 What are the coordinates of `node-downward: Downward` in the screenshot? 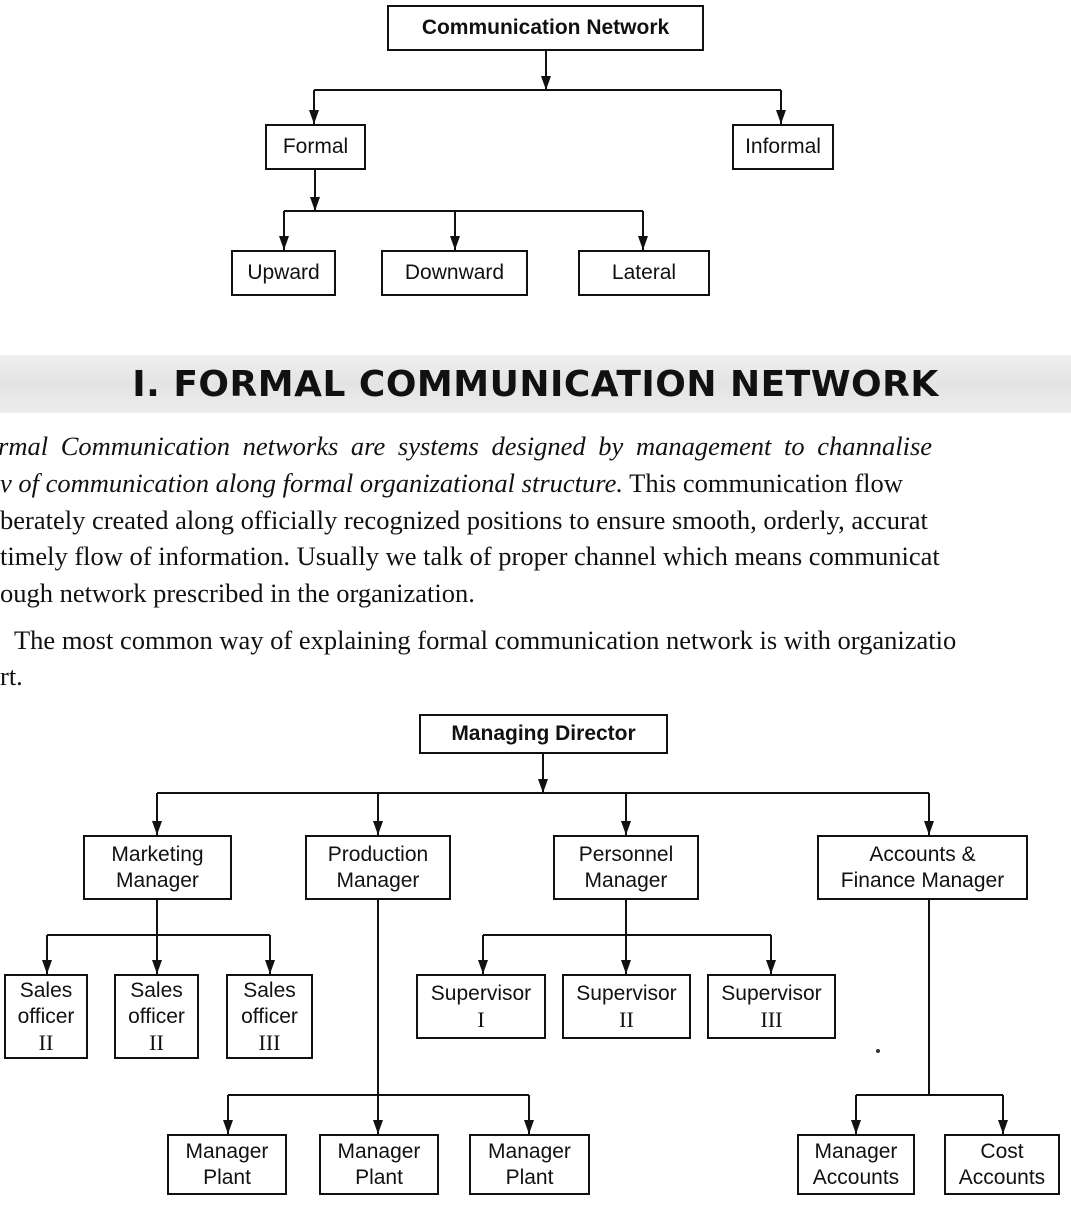 It's located at (454, 273).